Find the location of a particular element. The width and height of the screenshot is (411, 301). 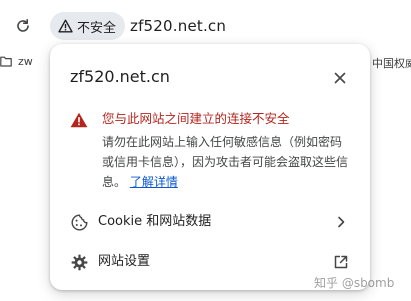

cookies-and-site-data-row: Cookie 和网站数据 is located at coordinates (210, 222).